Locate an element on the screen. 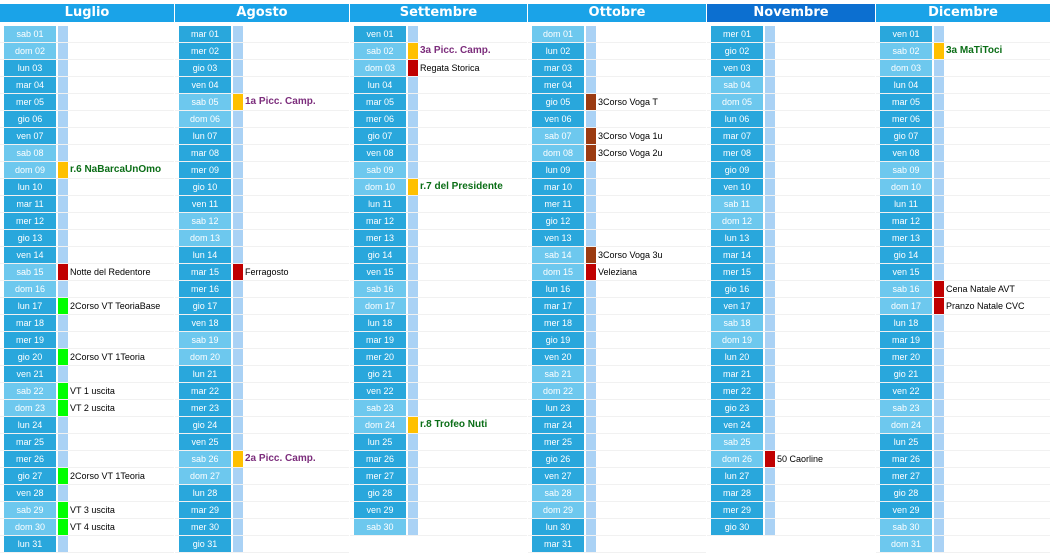 The height and width of the screenshot is (554, 1050). day-row: mar 03 is located at coordinates (617, 68).